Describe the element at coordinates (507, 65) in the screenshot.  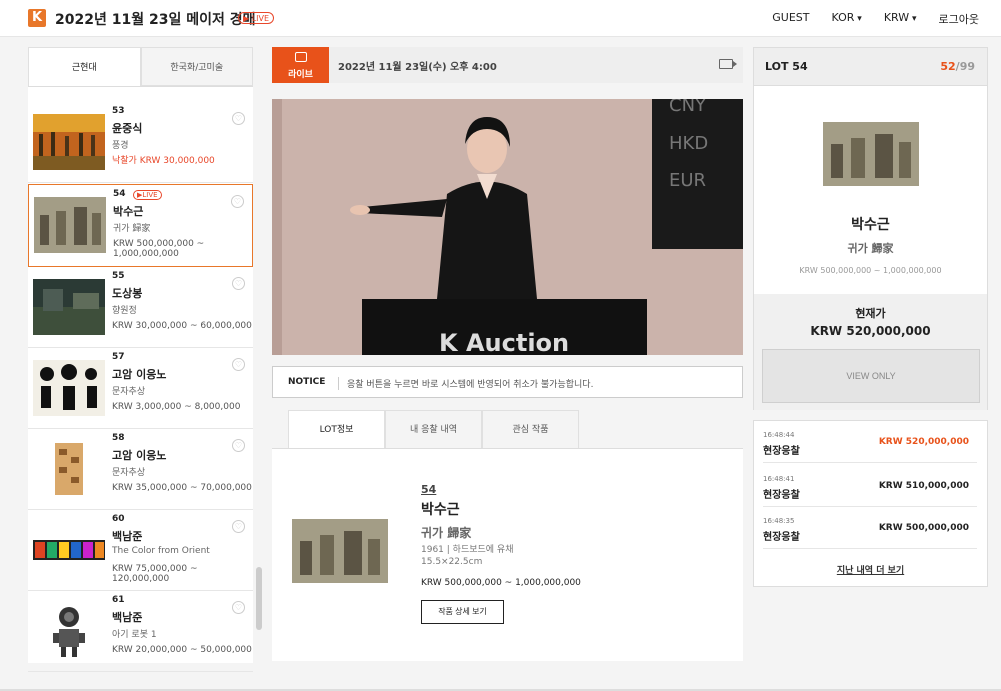
I see `live-header: 라이브 2022년 11월 23일(수) 오후 4:00` at that location.